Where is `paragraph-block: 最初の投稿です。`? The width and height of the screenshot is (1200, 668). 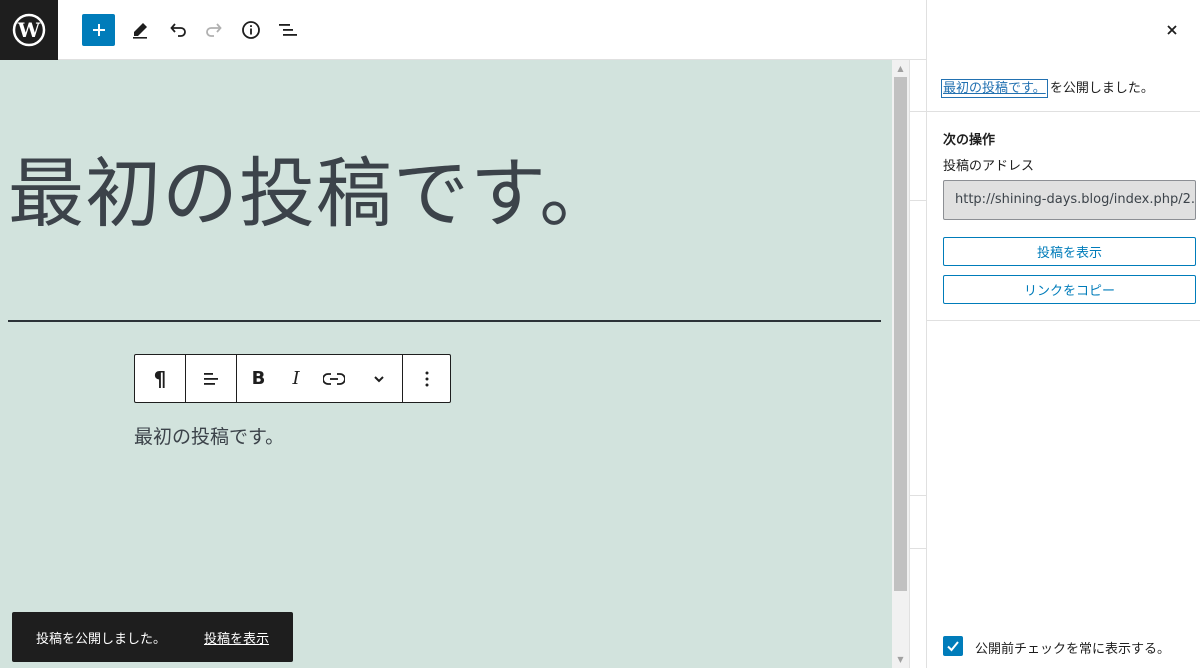
paragraph-block: 最初の投稿です。 is located at coordinates (209, 435).